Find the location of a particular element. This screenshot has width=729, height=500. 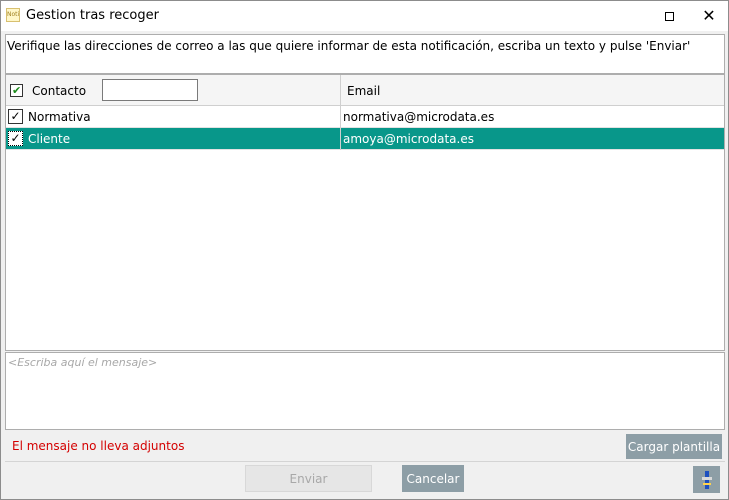

row-email: amoya@microdata.es is located at coordinates (408, 139).